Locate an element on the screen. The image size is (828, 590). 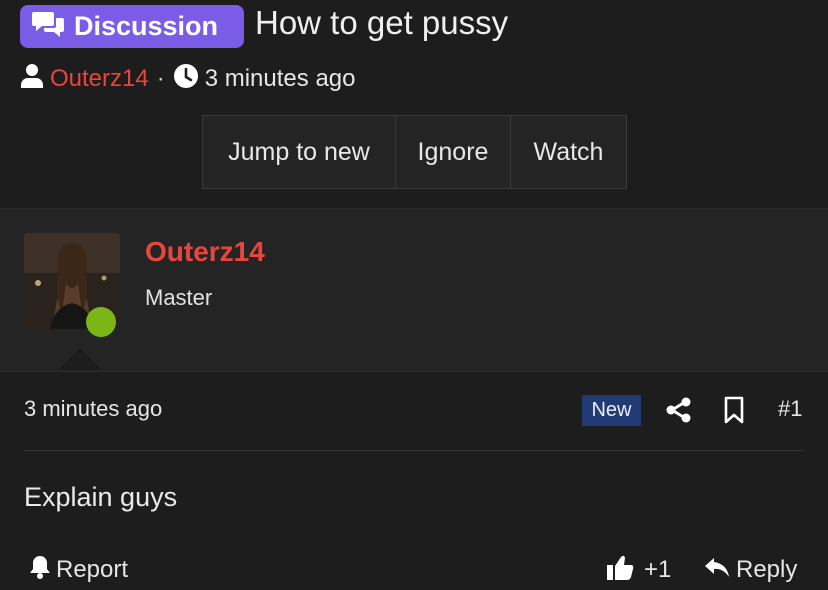
user-icon is located at coordinates (32, 79).